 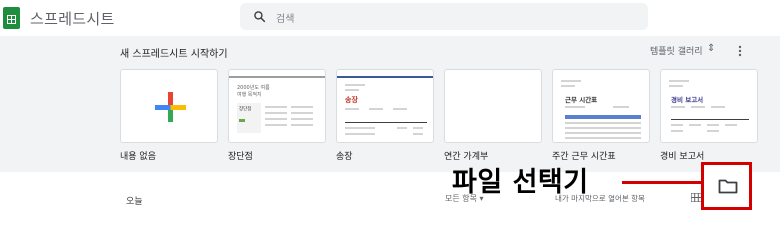 I want to click on today-section-label: 오늘, so click(x=134, y=202).